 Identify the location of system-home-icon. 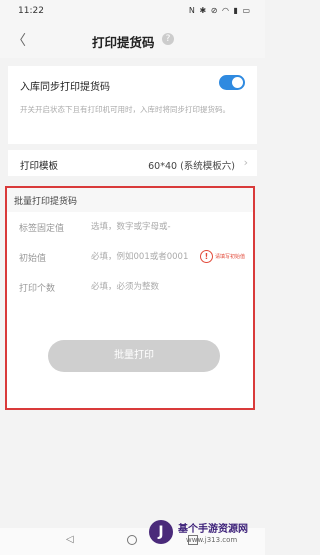
(132, 540).